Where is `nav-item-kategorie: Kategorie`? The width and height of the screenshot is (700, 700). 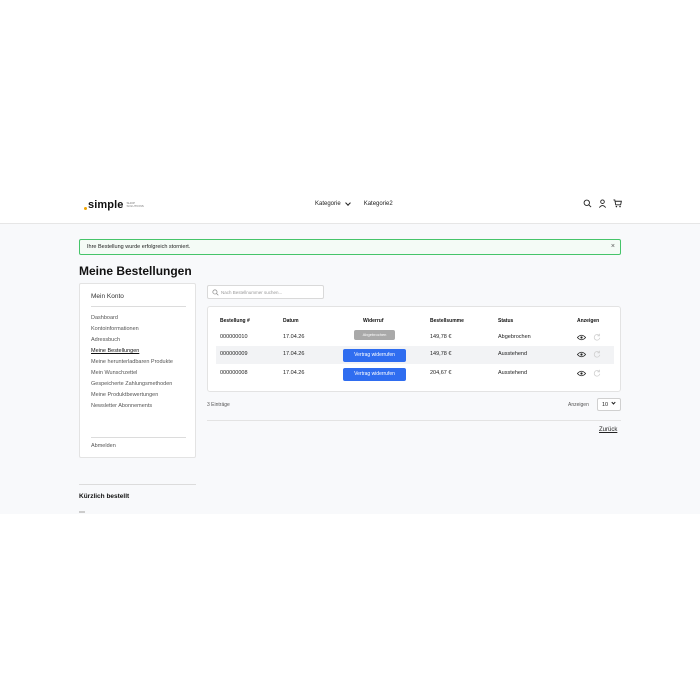 nav-item-kategorie: Kategorie is located at coordinates (333, 203).